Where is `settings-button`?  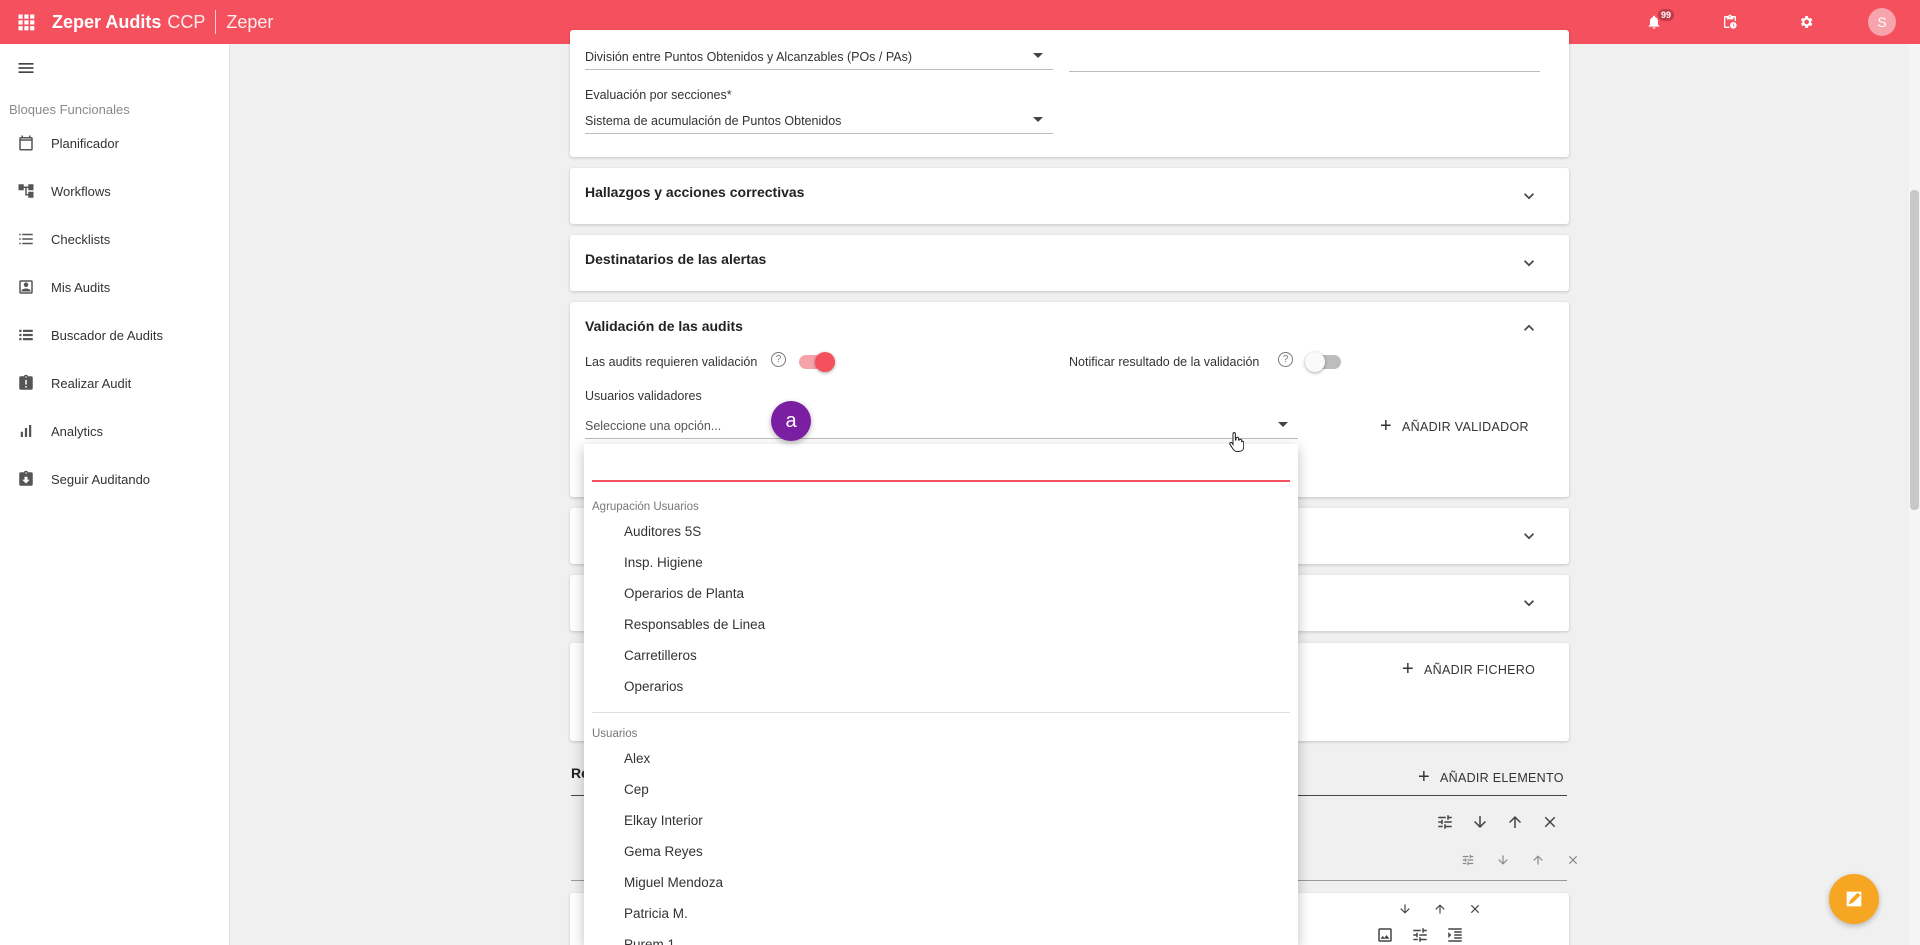
settings-button is located at coordinates (1806, 22).